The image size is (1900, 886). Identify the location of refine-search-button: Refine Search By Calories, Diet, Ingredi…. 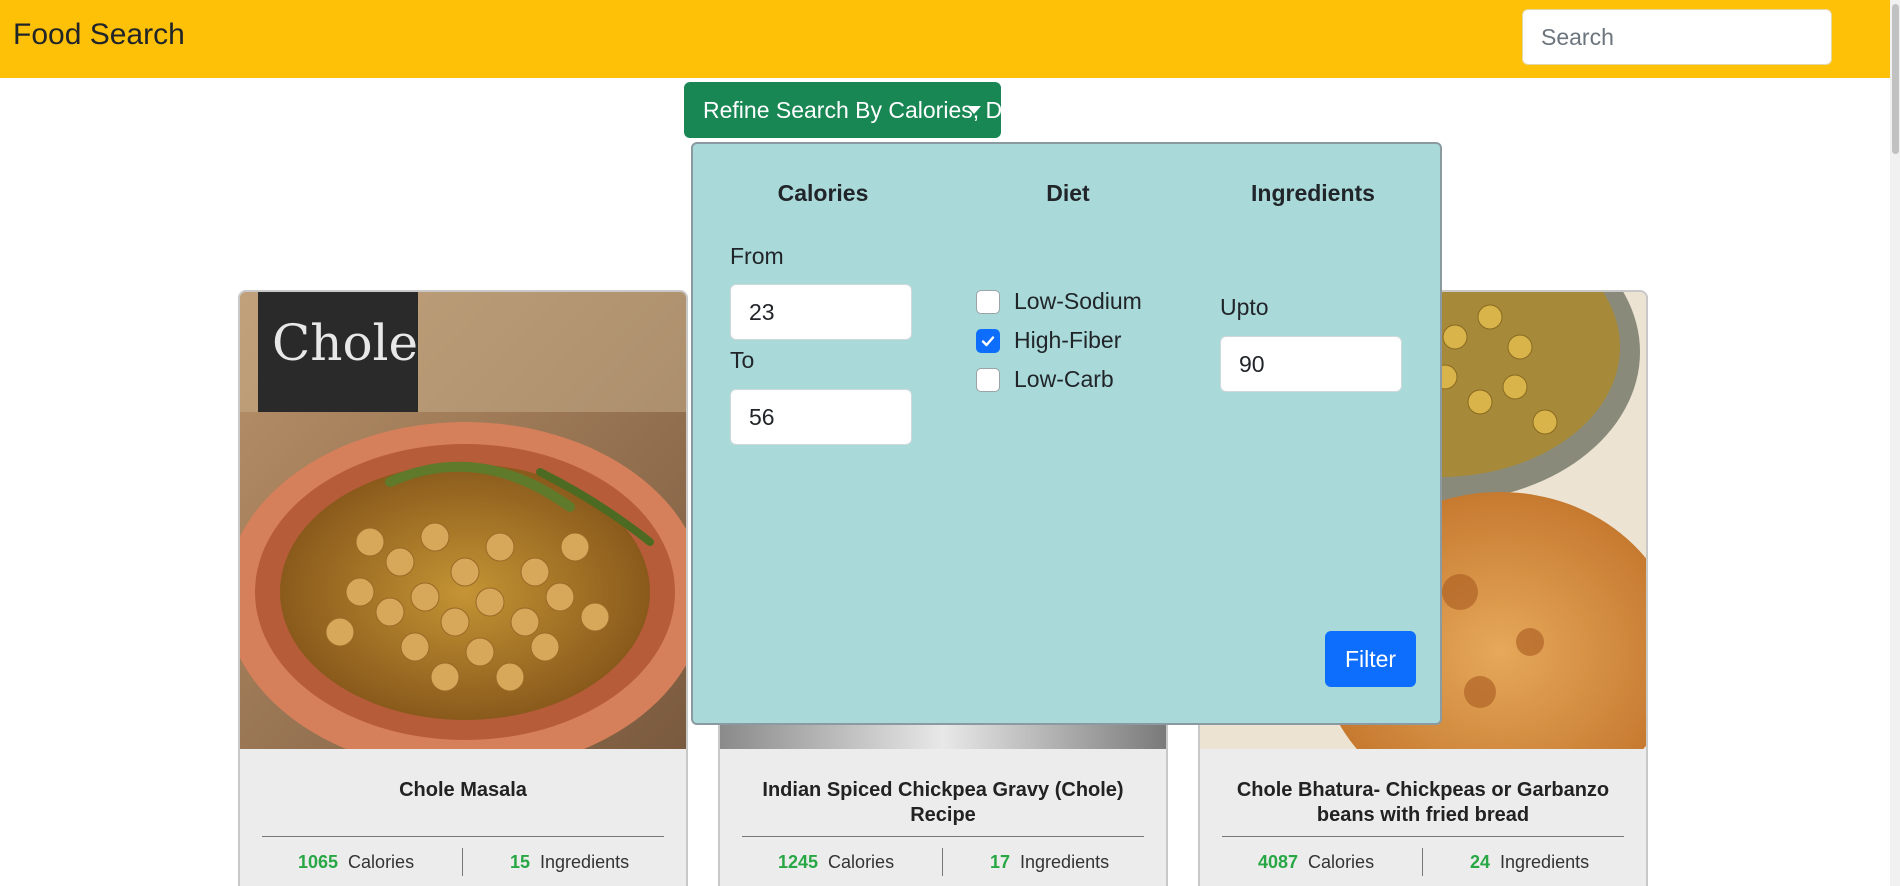
(918, 110).